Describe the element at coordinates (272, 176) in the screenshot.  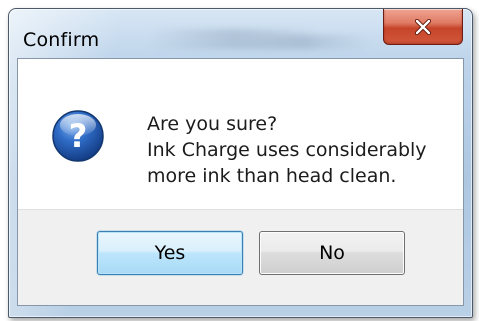
I see `message-line: more ink than head clean.` at that location.